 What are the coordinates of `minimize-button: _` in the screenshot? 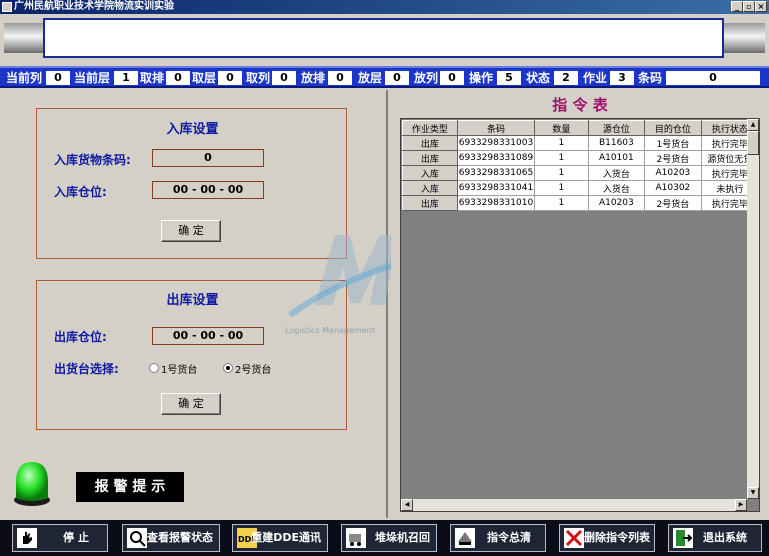 It's located at (737, 6).